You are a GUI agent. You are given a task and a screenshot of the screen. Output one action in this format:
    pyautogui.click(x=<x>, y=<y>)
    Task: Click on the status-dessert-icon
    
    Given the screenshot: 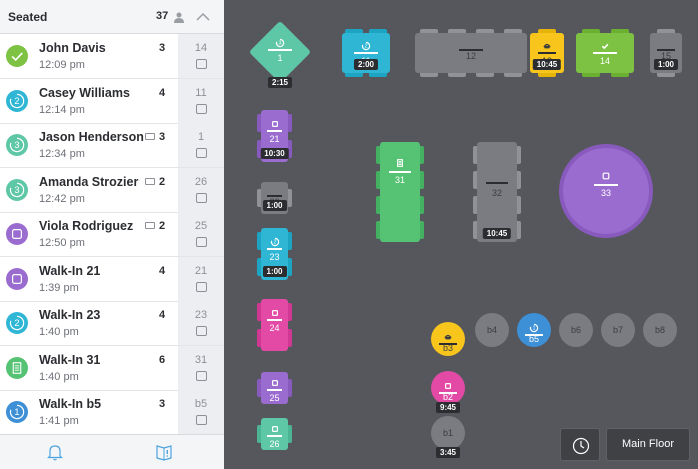 What is the action you would take?
    pyautogui.click(x=547, y=48)
    